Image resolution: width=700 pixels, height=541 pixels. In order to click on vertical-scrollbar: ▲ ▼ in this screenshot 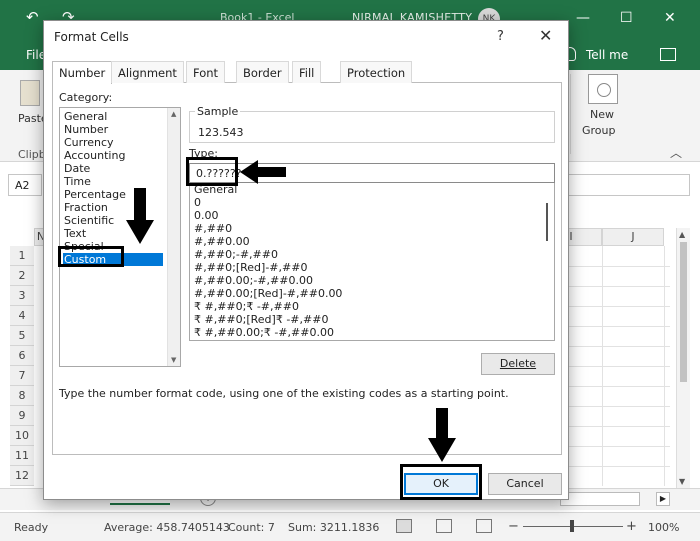, I will do `click(683, 358)`.